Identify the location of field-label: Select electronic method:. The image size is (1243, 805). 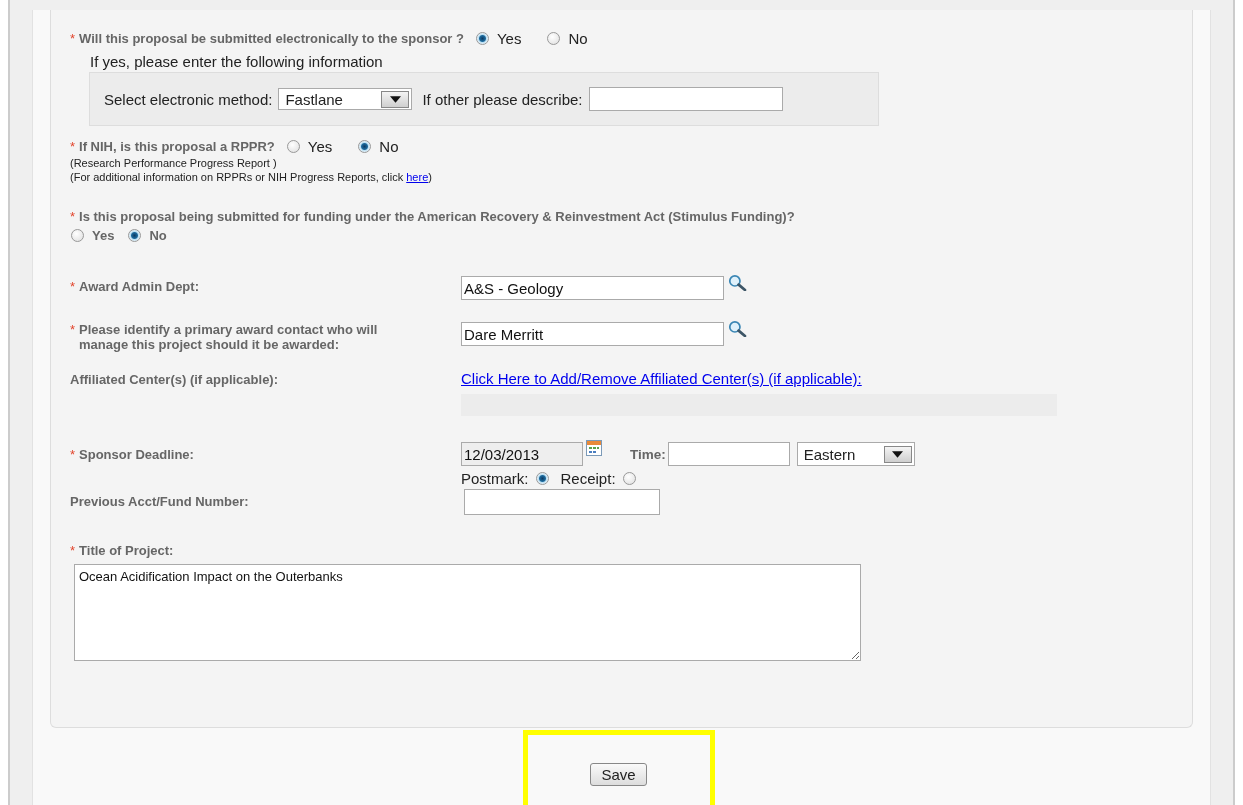
(188, 99).